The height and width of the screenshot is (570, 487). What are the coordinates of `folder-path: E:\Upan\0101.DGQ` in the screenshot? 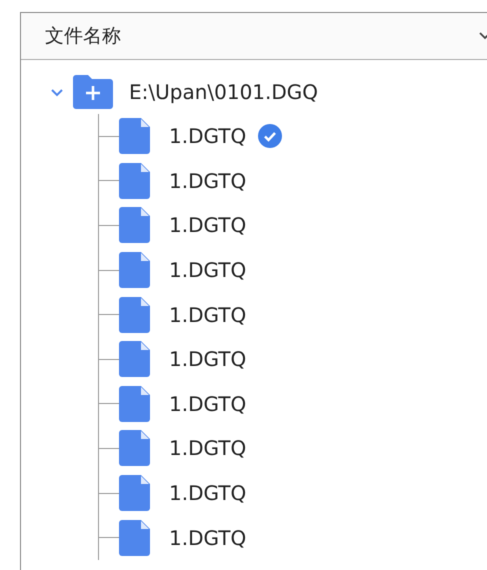 It's located at (223, 92).